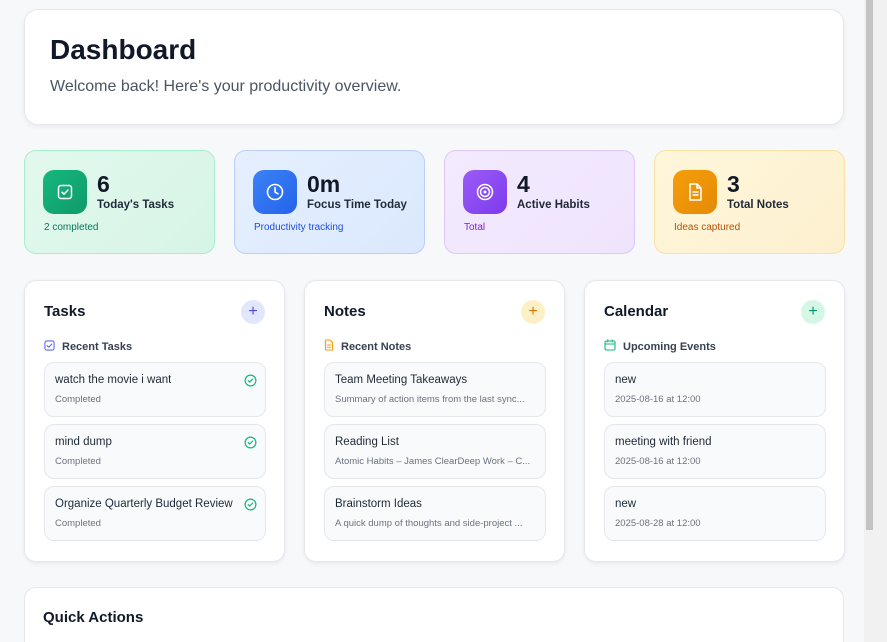  I want to click on quick-actions-card: Quick Actions, so click(434, 614).